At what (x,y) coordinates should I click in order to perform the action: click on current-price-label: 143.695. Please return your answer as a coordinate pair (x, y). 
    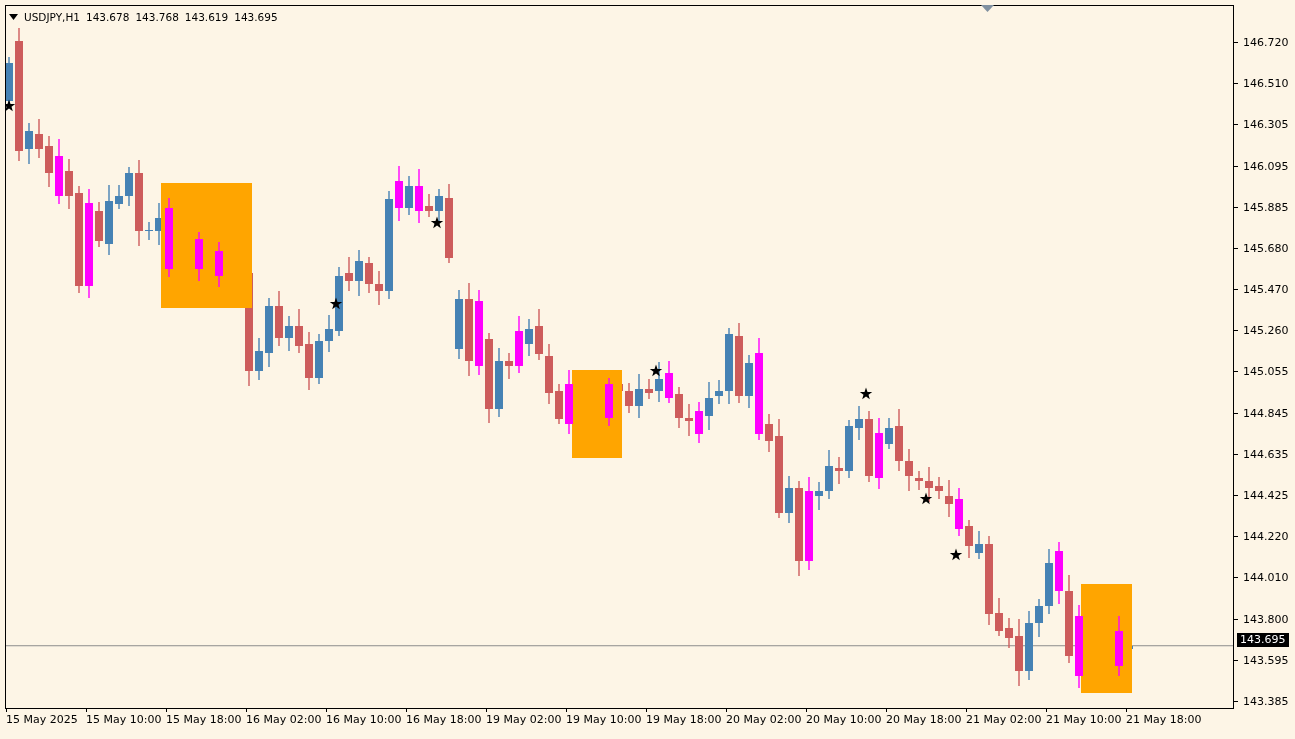
    Looking at the image, I should click on (1263, 639).